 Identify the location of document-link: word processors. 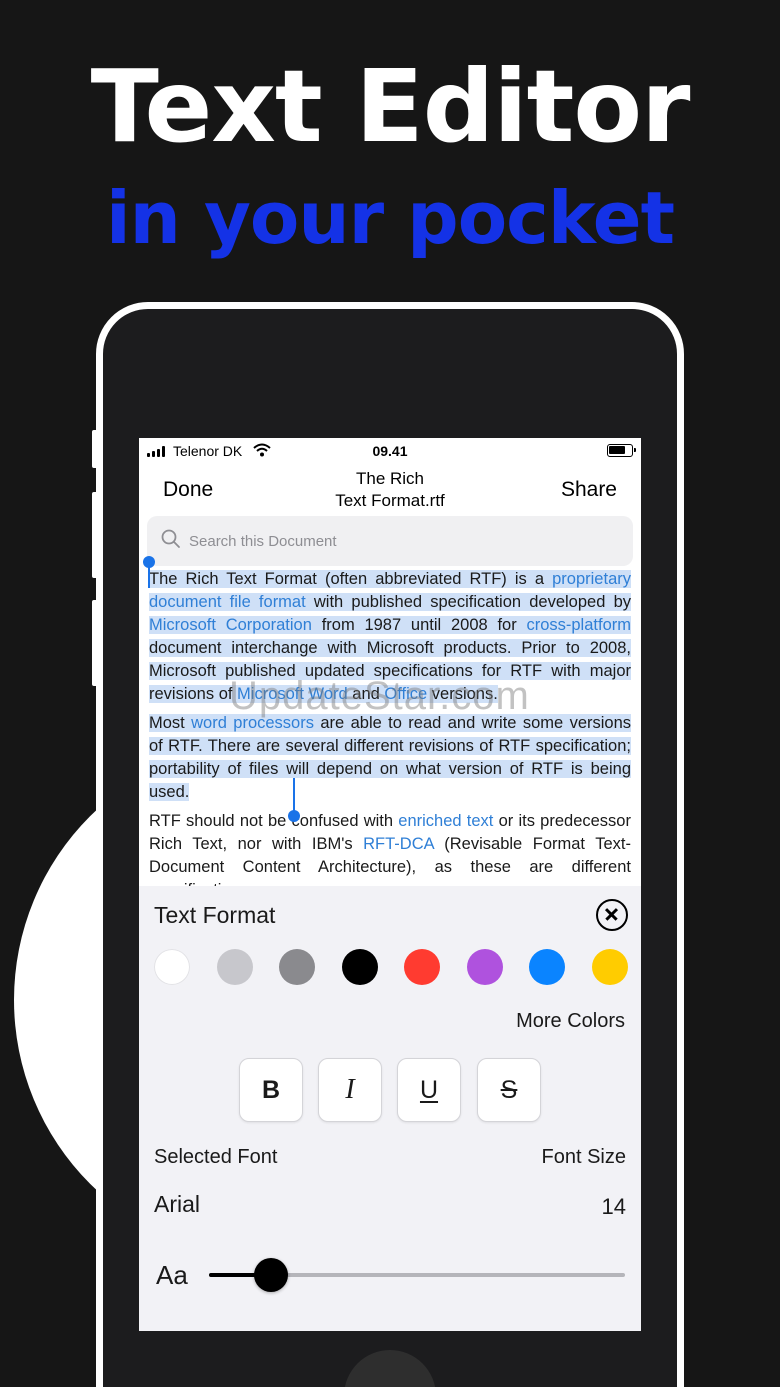
(252, 723).